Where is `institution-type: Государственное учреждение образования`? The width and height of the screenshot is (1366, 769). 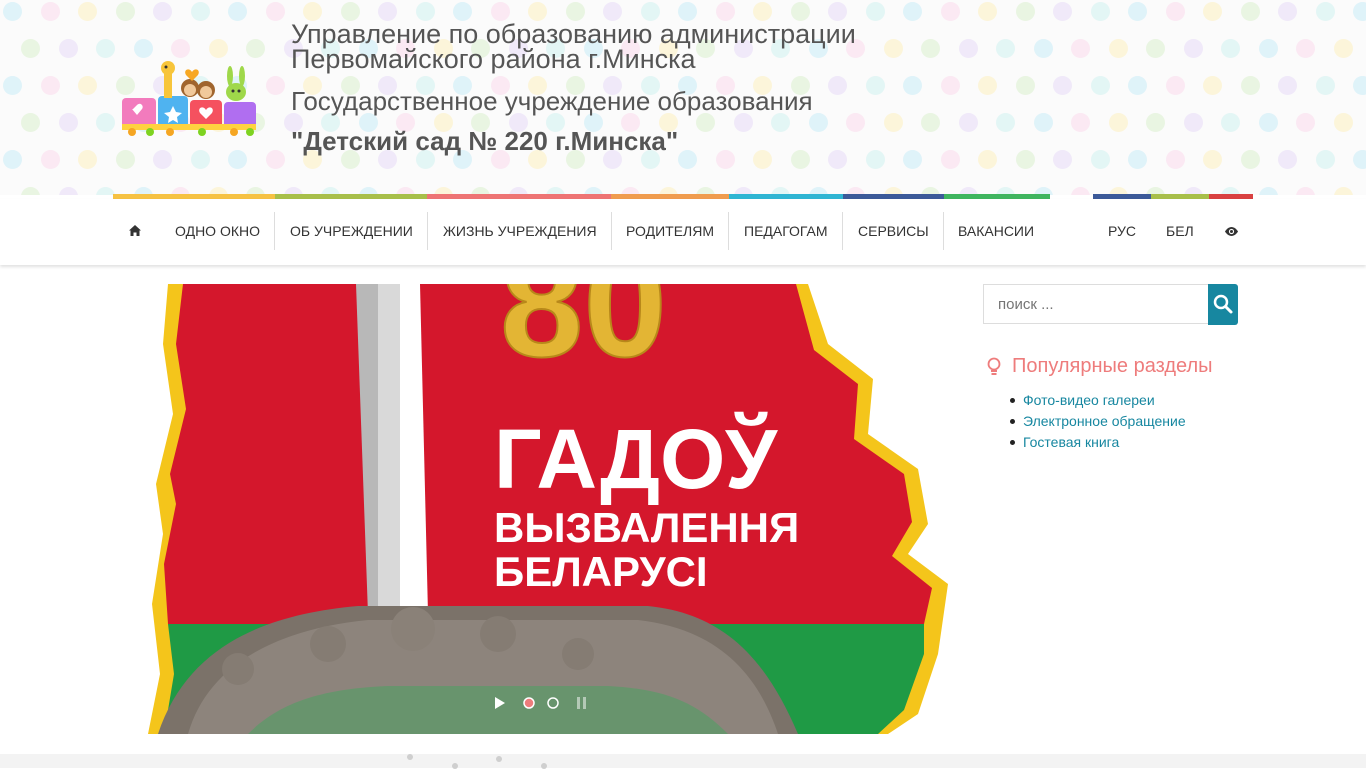 institution-type: Государственное учреждение образования is located at coordinates (552, 101).